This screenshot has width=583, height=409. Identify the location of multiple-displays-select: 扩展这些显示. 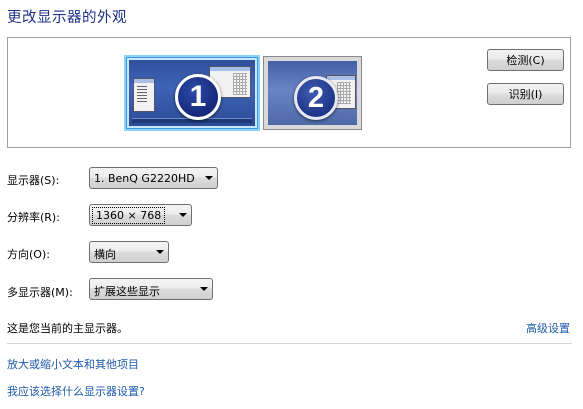
(151, 289).